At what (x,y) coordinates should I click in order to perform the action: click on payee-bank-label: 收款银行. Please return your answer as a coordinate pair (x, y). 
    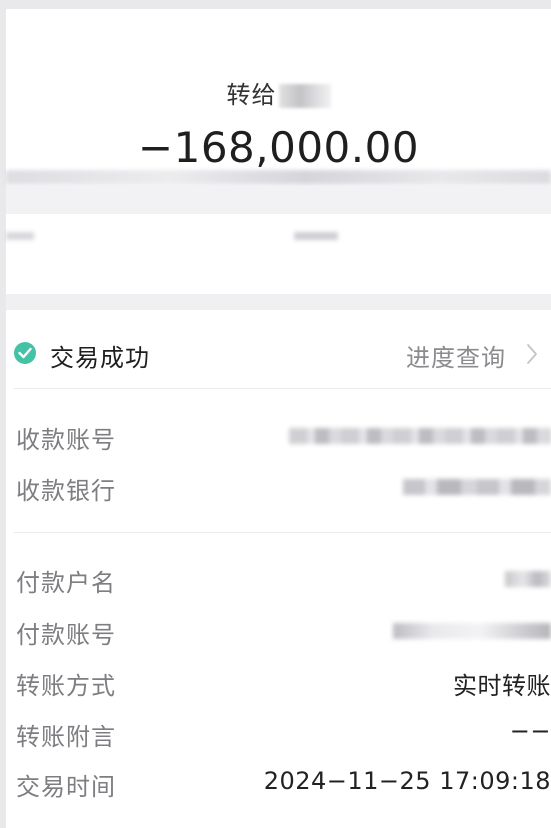
    Looking at the image, I should click on (66, 491).